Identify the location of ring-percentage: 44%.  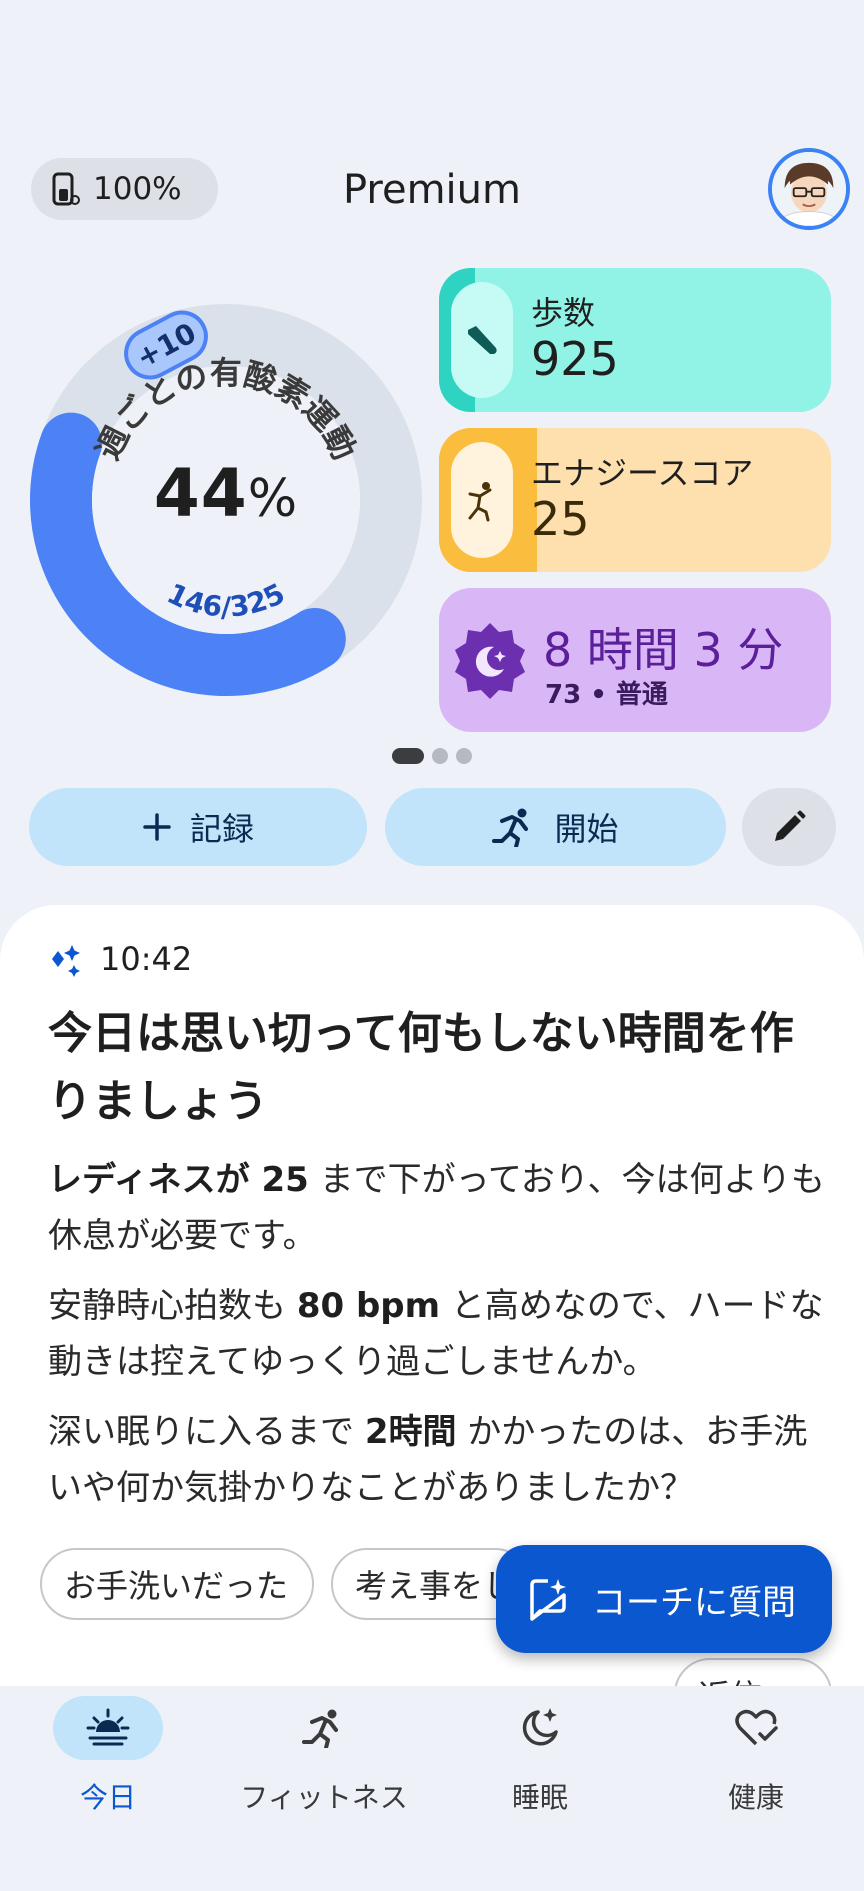
(226, 493).